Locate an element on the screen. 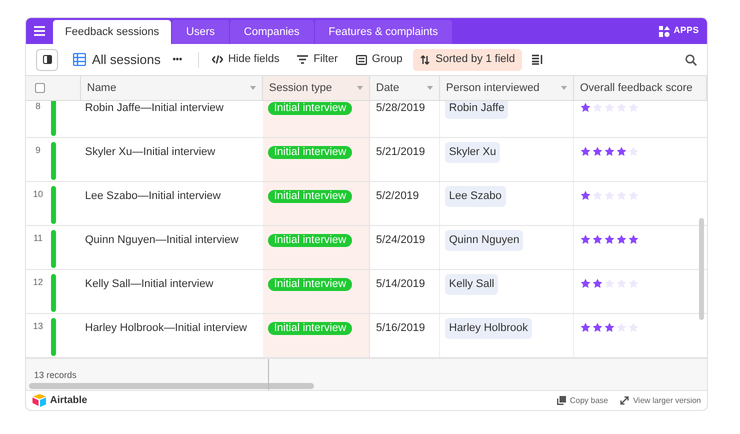 This screenshot has height=434, width=740. horizontal-scrollbar is located at coordinates (171, 386).